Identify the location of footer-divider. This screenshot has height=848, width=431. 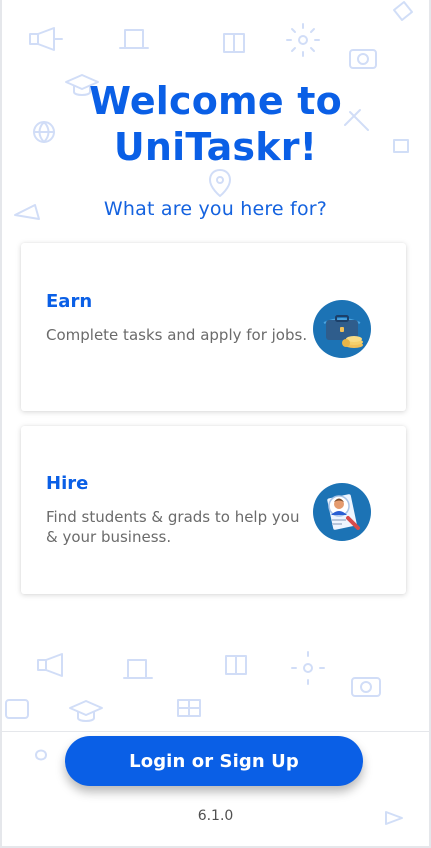
(215, 731).